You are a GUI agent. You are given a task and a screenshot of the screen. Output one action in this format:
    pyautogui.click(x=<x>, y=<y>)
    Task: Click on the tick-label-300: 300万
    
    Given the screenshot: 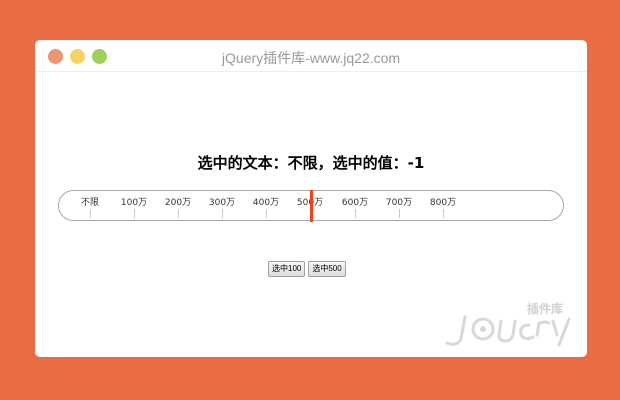 What is the action you would take?
    pyautogui.click(x=222, y=201)
    